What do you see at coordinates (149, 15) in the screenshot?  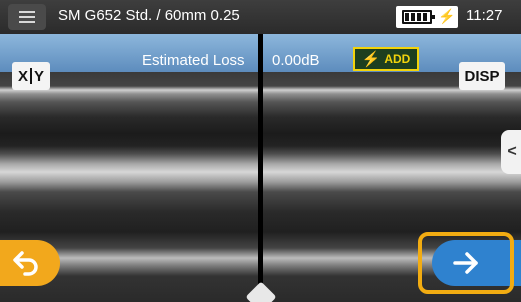 I see `fiber-mode-label: SM G652 Std. / 60mm 0.25` at bounding box center [149, 15].